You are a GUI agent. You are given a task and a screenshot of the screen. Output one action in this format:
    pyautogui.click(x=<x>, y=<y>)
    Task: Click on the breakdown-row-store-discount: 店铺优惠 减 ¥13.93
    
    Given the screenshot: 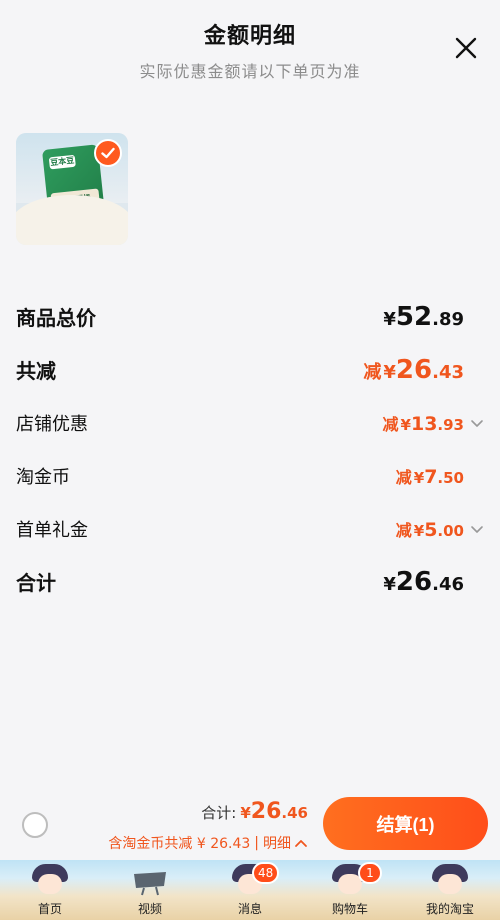 What is the action you would take?
    pyautogui.click(x=250, y=422)
    